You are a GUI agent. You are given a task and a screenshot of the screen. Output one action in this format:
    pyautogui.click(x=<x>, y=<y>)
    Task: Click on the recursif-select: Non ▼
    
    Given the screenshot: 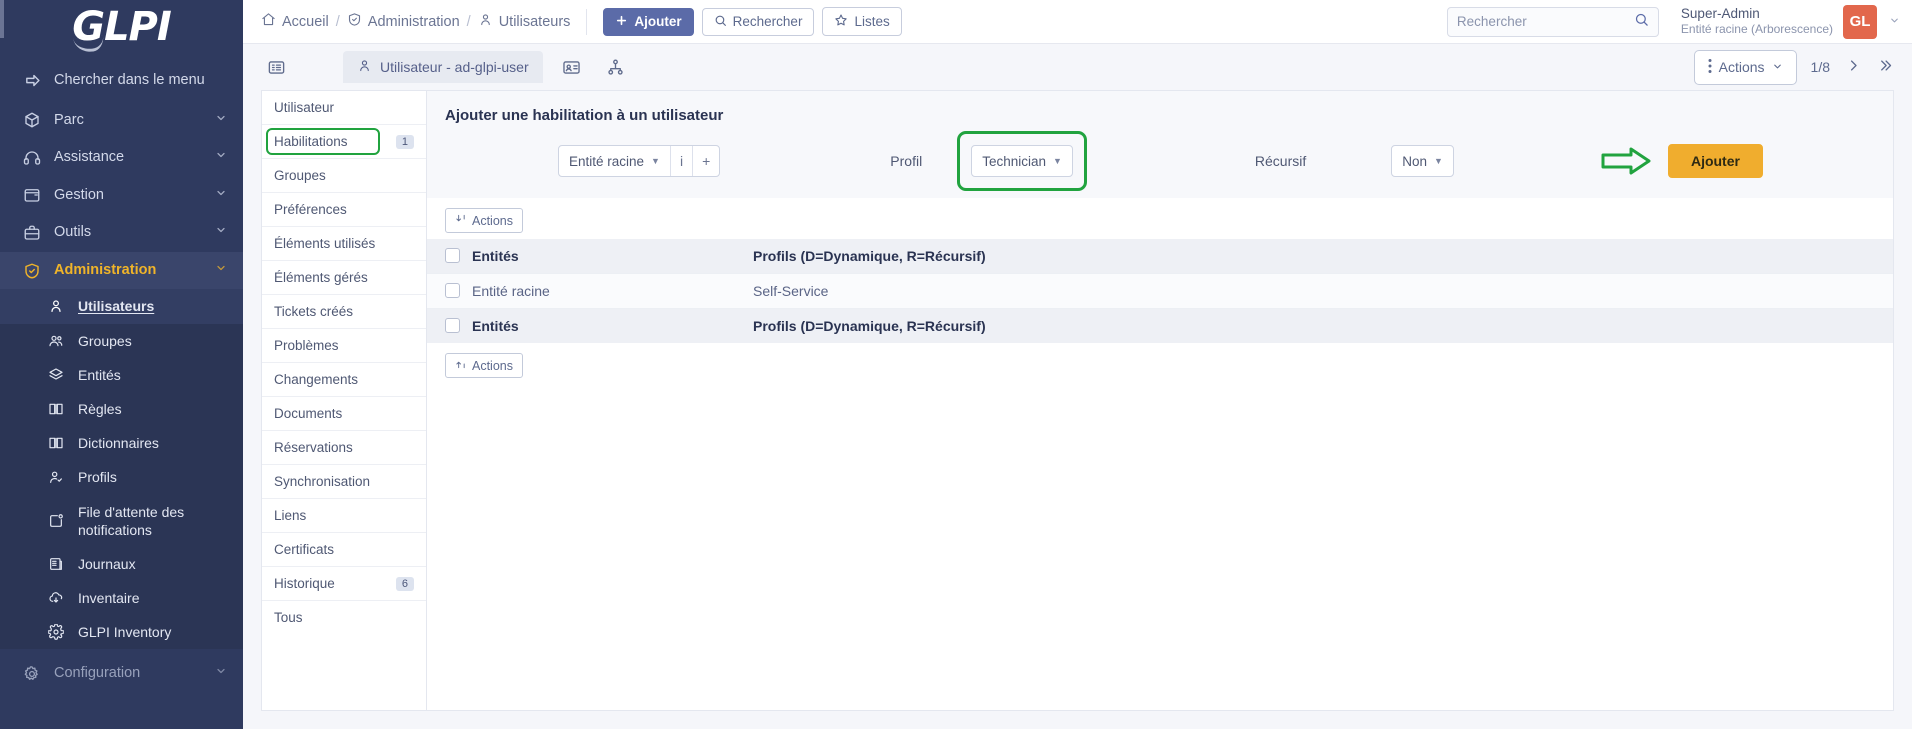 What is the action you would take?
    pyautogui.click(x=1422, y=161)
    